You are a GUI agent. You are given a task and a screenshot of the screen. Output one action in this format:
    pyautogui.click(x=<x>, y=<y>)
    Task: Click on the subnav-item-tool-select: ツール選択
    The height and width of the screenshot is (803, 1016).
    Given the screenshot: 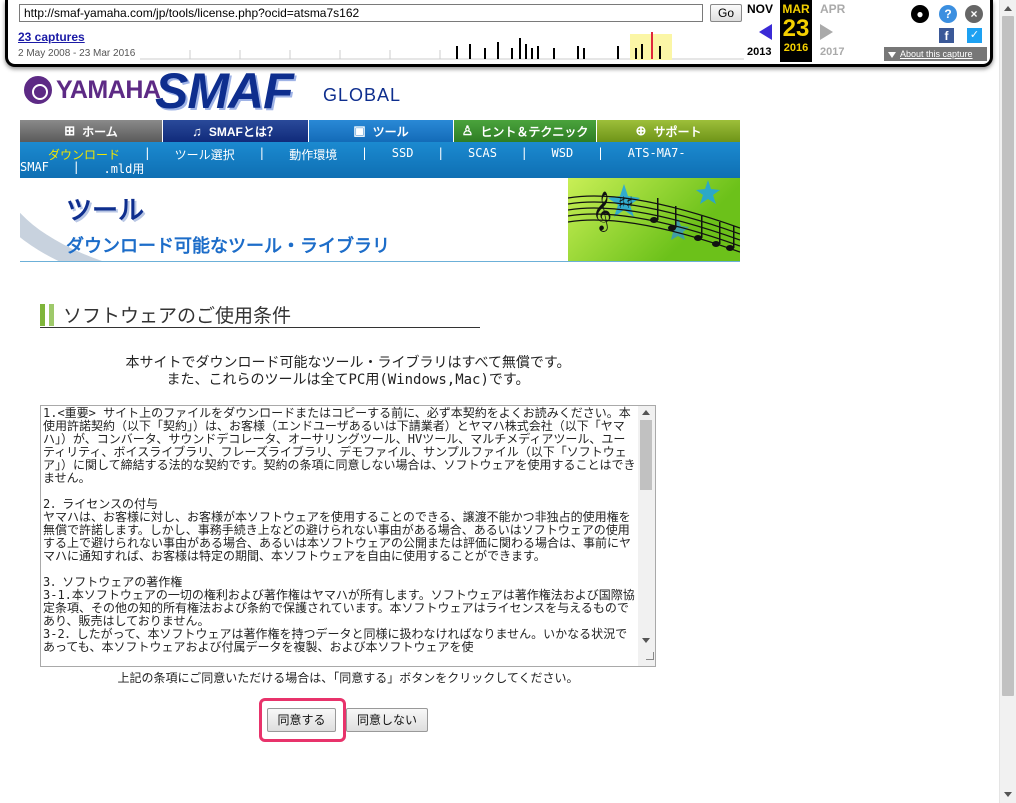 What is the action you would take?
    pyautogui.click(x=205, y=154)
    